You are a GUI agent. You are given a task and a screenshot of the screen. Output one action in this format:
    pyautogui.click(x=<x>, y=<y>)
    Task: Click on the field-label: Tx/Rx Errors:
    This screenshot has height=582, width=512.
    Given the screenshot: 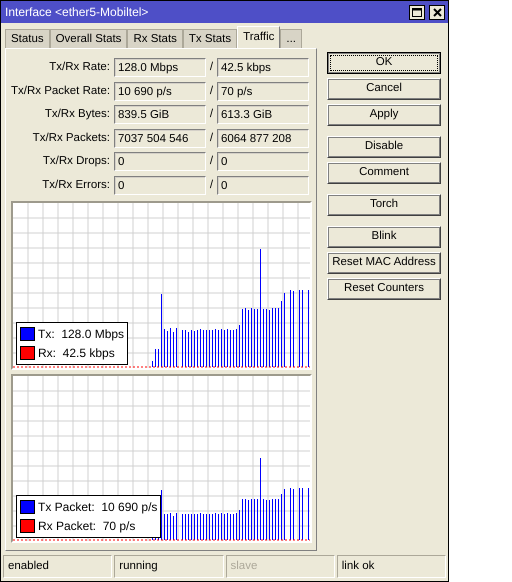 What is the action you would take?
    pyautogui.click(x=76, y=185)
    